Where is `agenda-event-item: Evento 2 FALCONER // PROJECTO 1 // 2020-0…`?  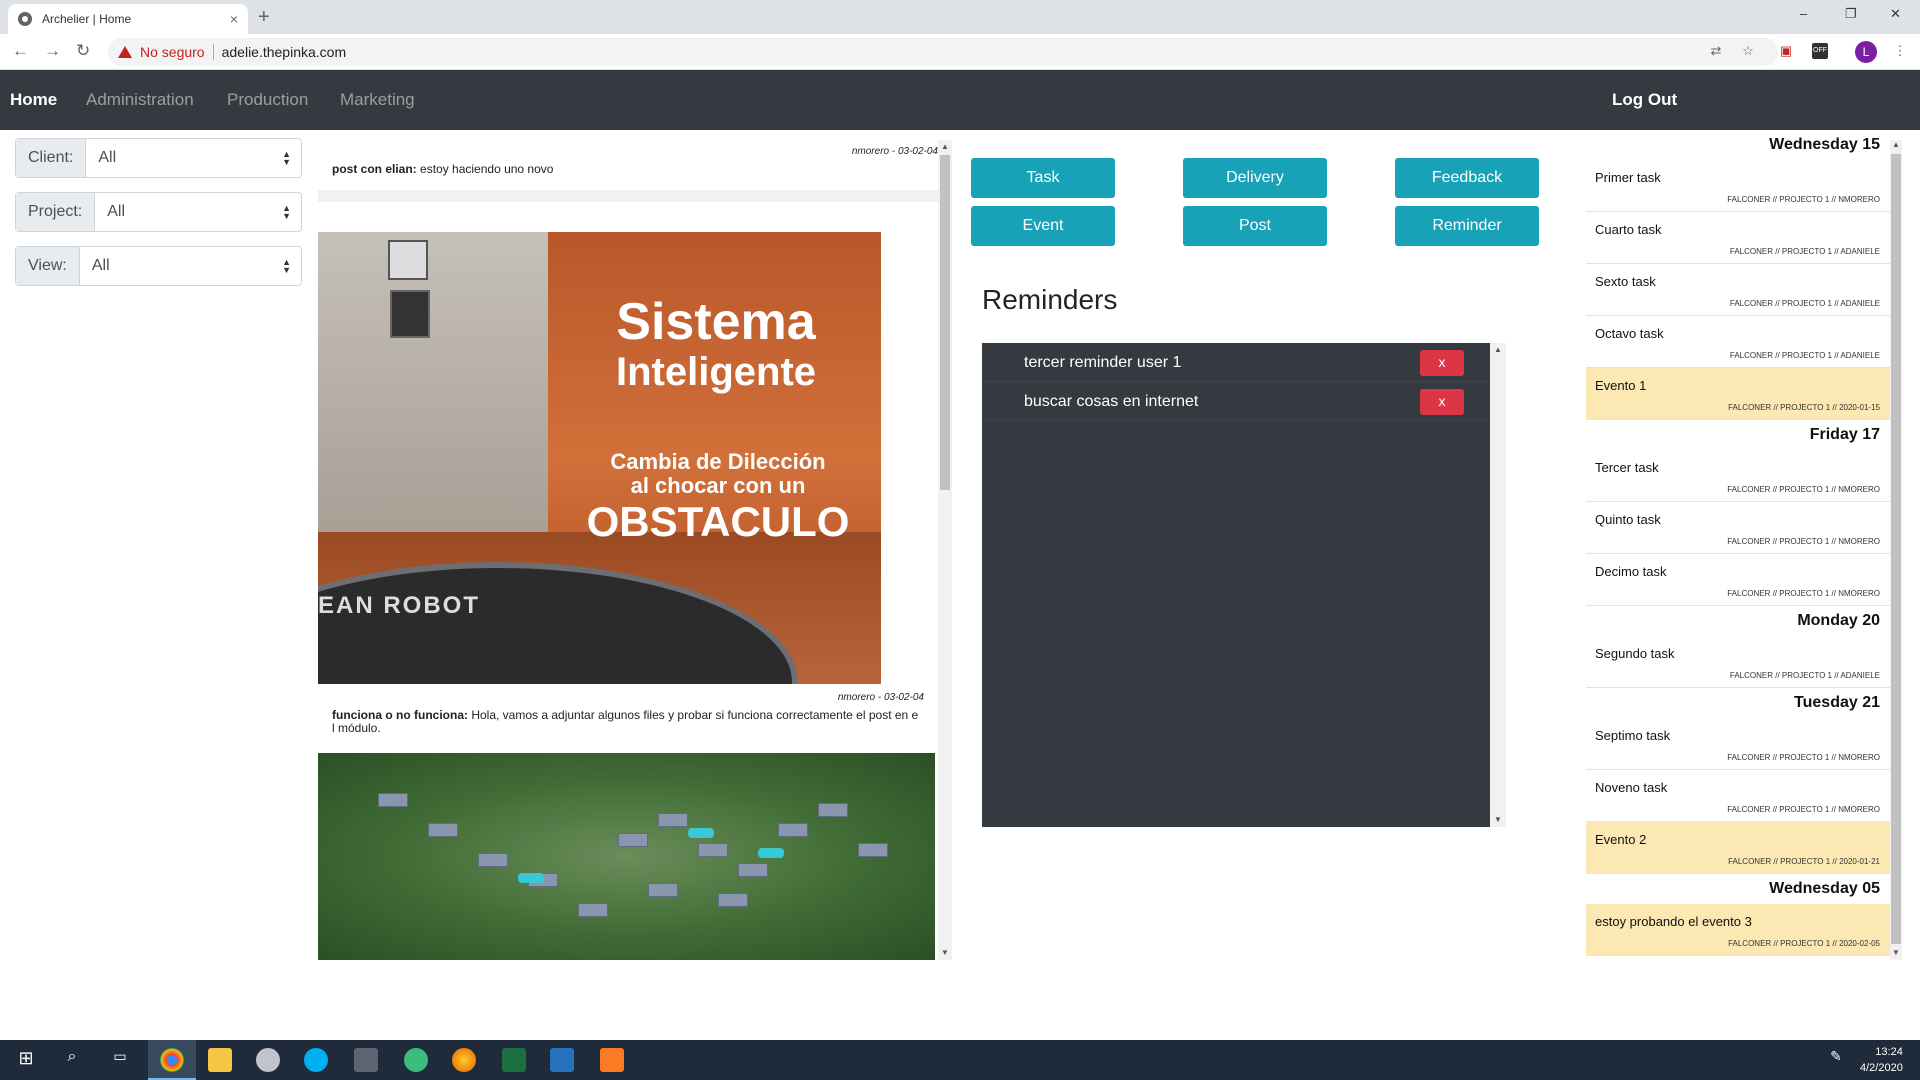
agenda-event-item: Evento 2 FALCONER // PROJECTO 1 // 2020-0… is located at coordinates (1738, 848).